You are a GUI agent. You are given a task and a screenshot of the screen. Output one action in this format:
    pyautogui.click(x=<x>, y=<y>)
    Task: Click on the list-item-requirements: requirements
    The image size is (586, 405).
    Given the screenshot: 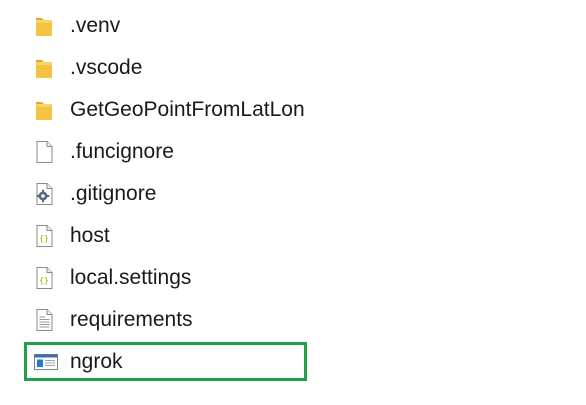 What is the action you would take?
    pyautogui.click(x=293, y=320)
    